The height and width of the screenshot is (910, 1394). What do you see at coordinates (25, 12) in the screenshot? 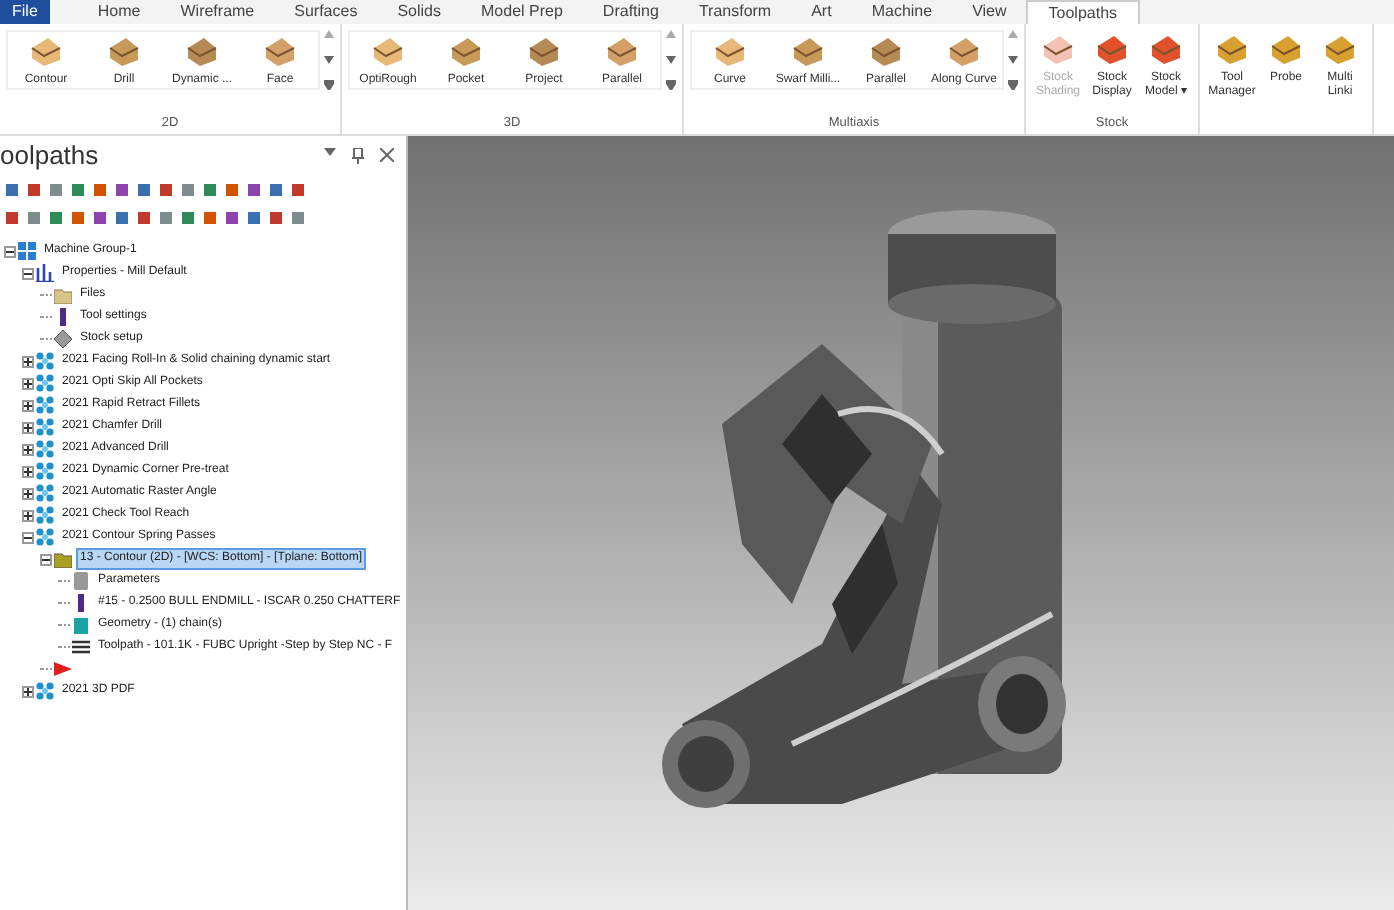
I see `file-tab: File` at bounding box center [25, 12].